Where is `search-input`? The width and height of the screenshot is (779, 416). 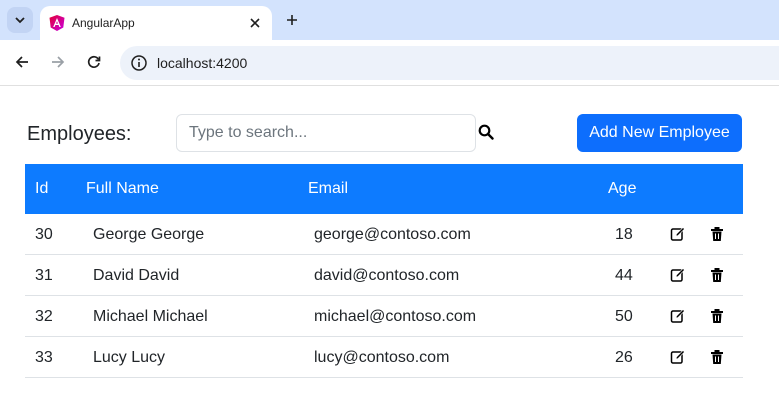
search-input is located at coordinates (326, 133).